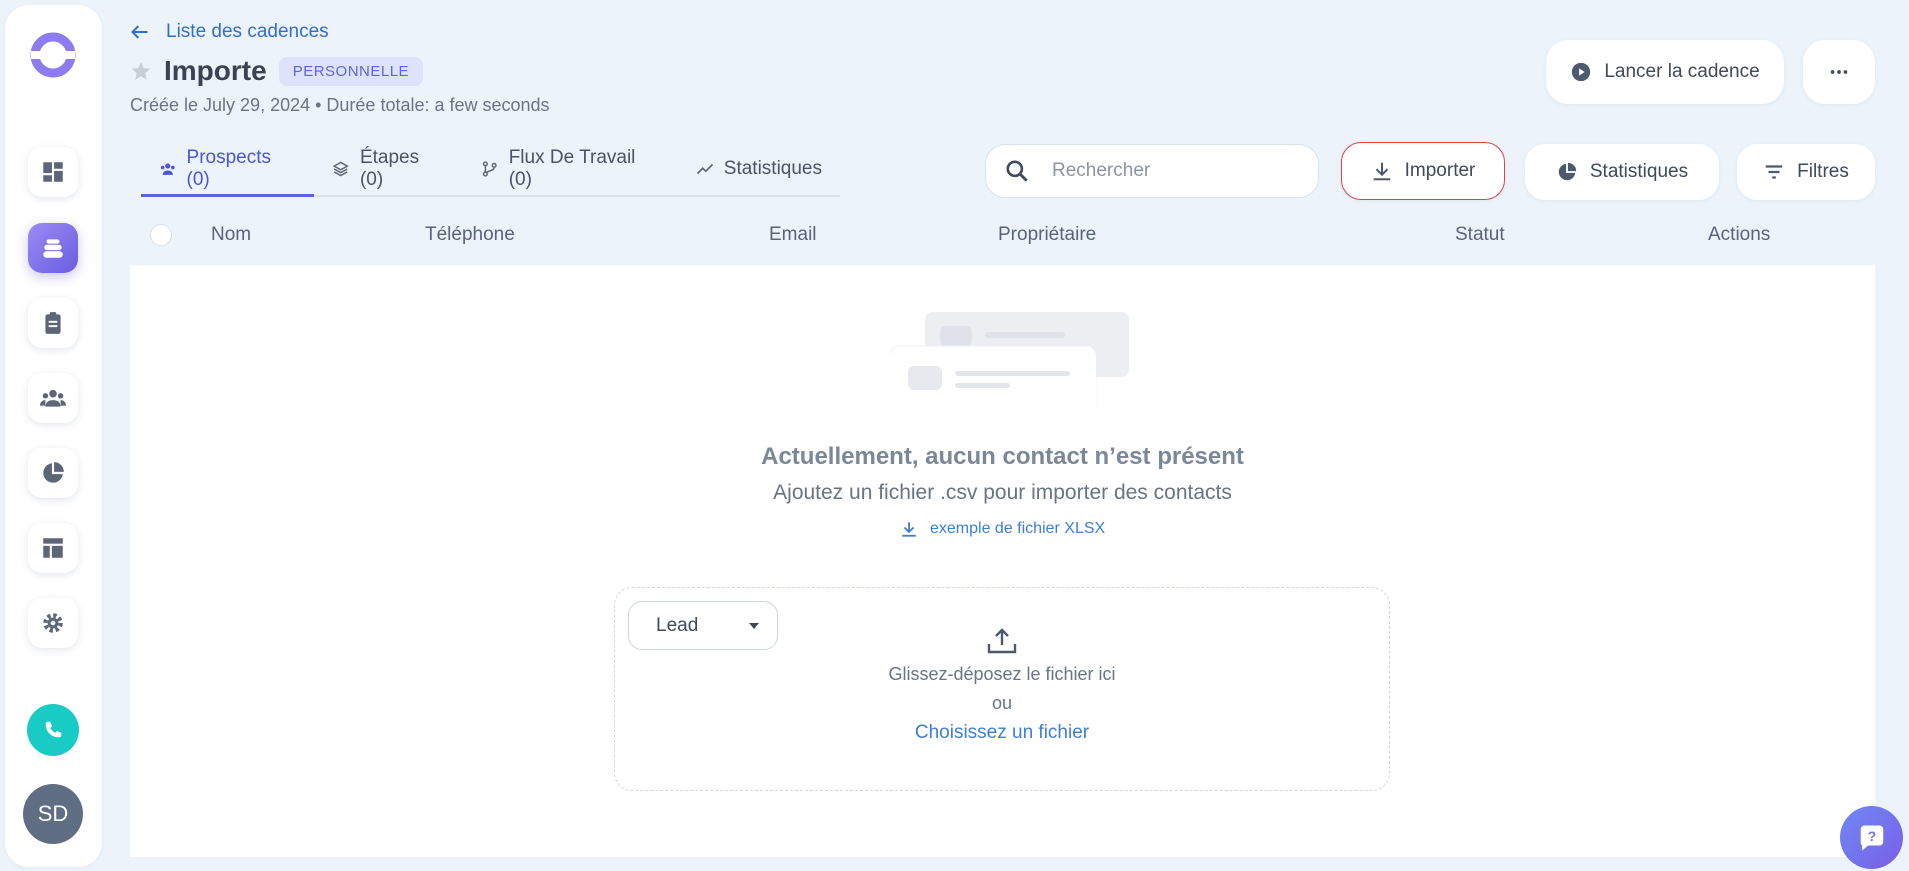 This screenshot has height=871, width=1909. I want to click on launch-cadence-button: Lancer la cadence, so click(1665, 72).